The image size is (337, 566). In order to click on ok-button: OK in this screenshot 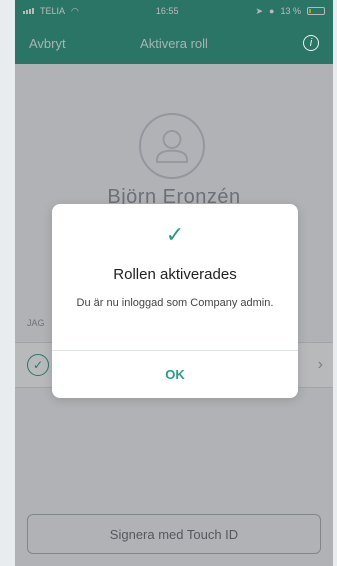, I will do `click(175, 374)`.